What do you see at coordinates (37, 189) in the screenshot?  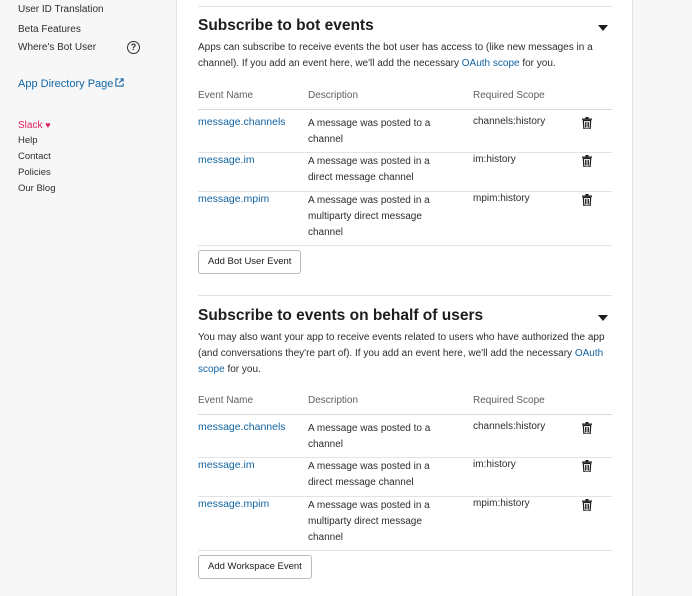 I see `footer-link-our-blog: Our Blog` at bounding box center [37, 189].